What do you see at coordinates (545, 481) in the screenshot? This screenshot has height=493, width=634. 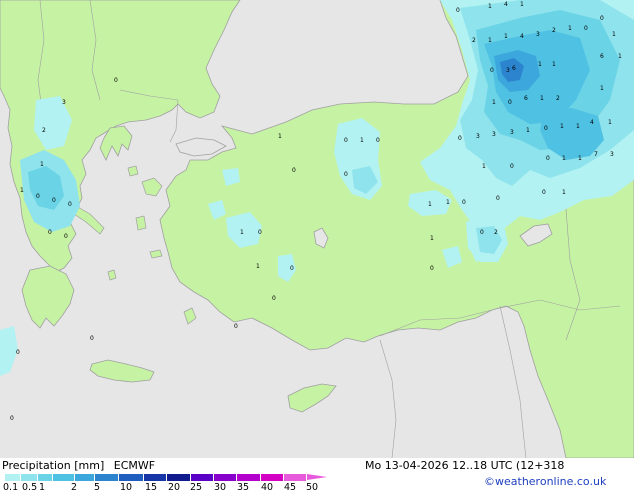 I see `credit-link: ©weatheronline.co.uk` at bounding box center [545, 481].